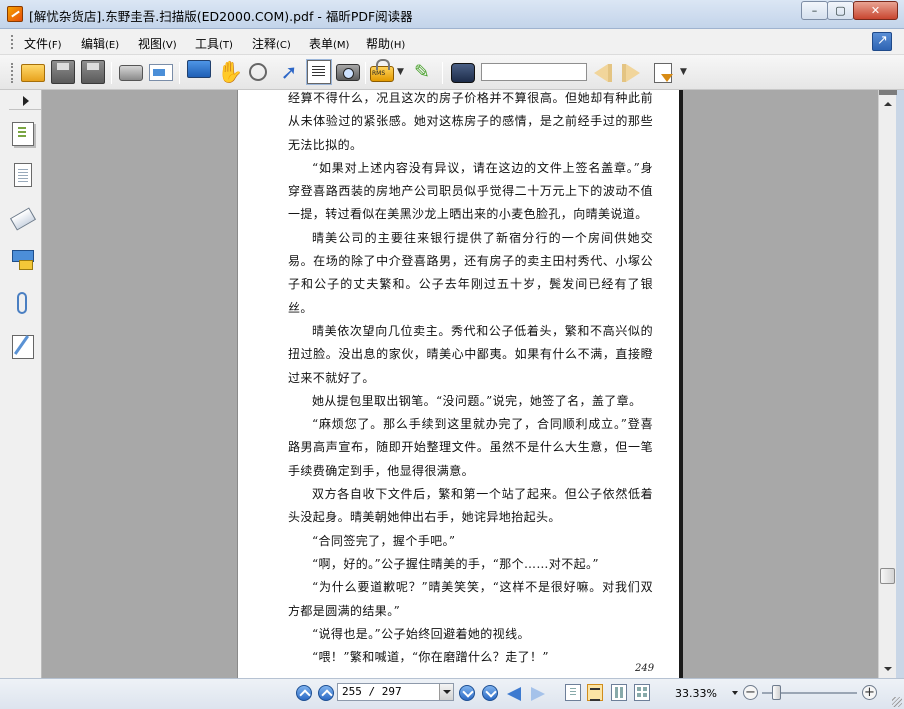 The height and width of the screenshot is (709, 904). What do you see at coordinates (663, 73) in the screenshot?
I see `find-options-icon` at bounding box center [663, 73].